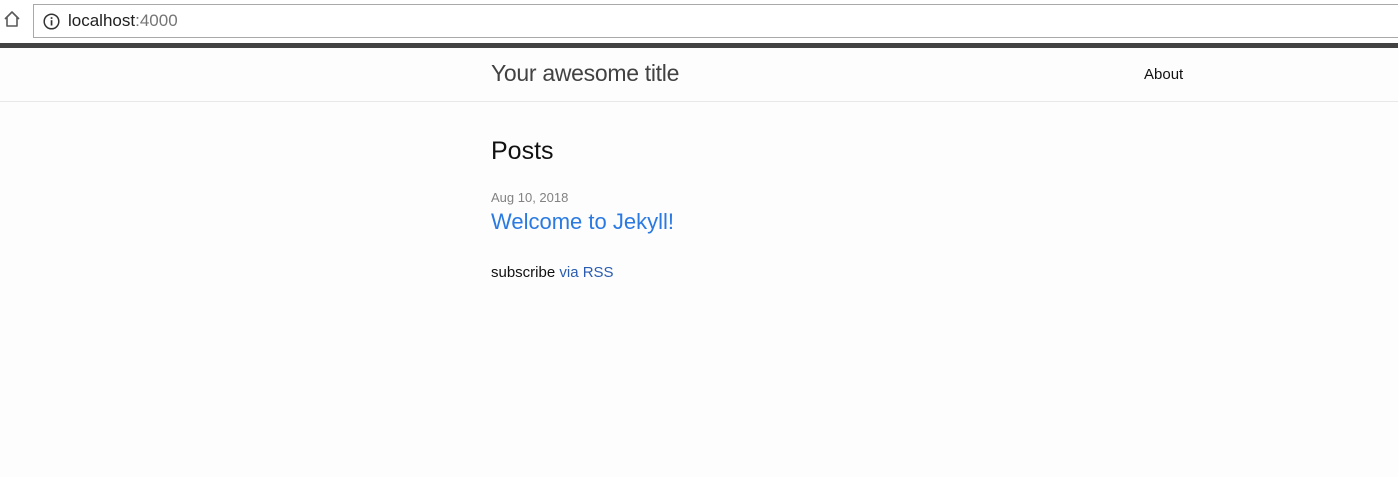  Describe the element at coordinates (522, 151) in the screenshot. I see `posts-heading: Posts` at that location.